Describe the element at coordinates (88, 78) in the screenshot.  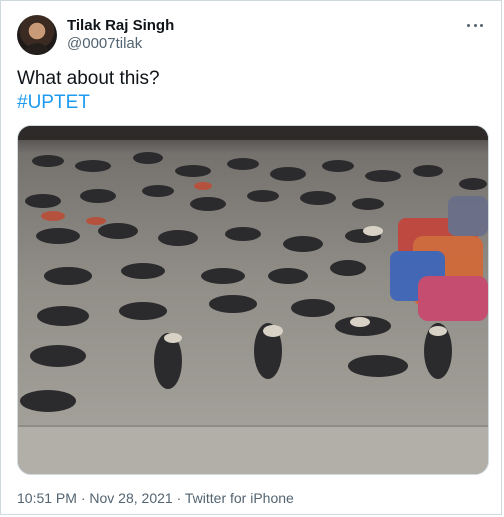
I see `tweet-text: What about this?` at that location.